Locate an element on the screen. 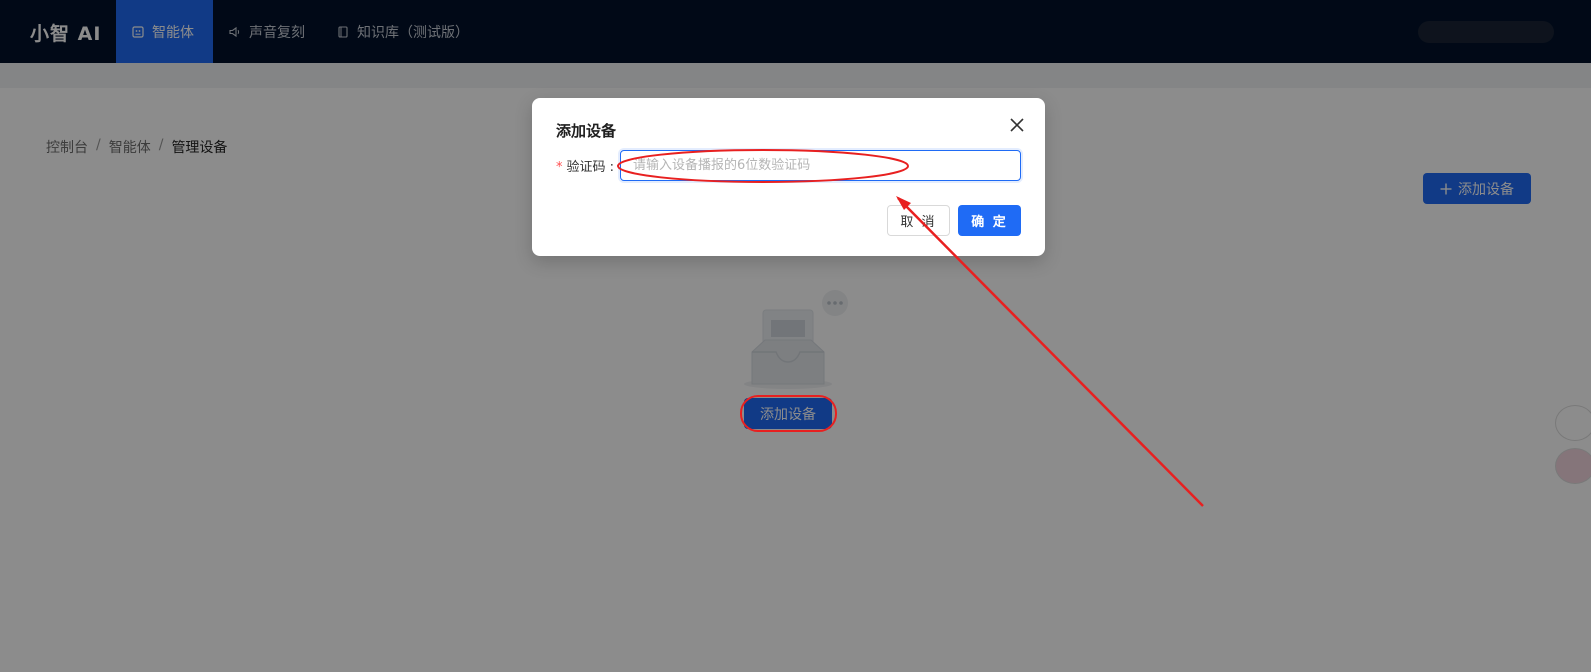  add-device-dialog: 添加设备 *验证码 : 取 消 确 定 is located at coordinates (788, 177).